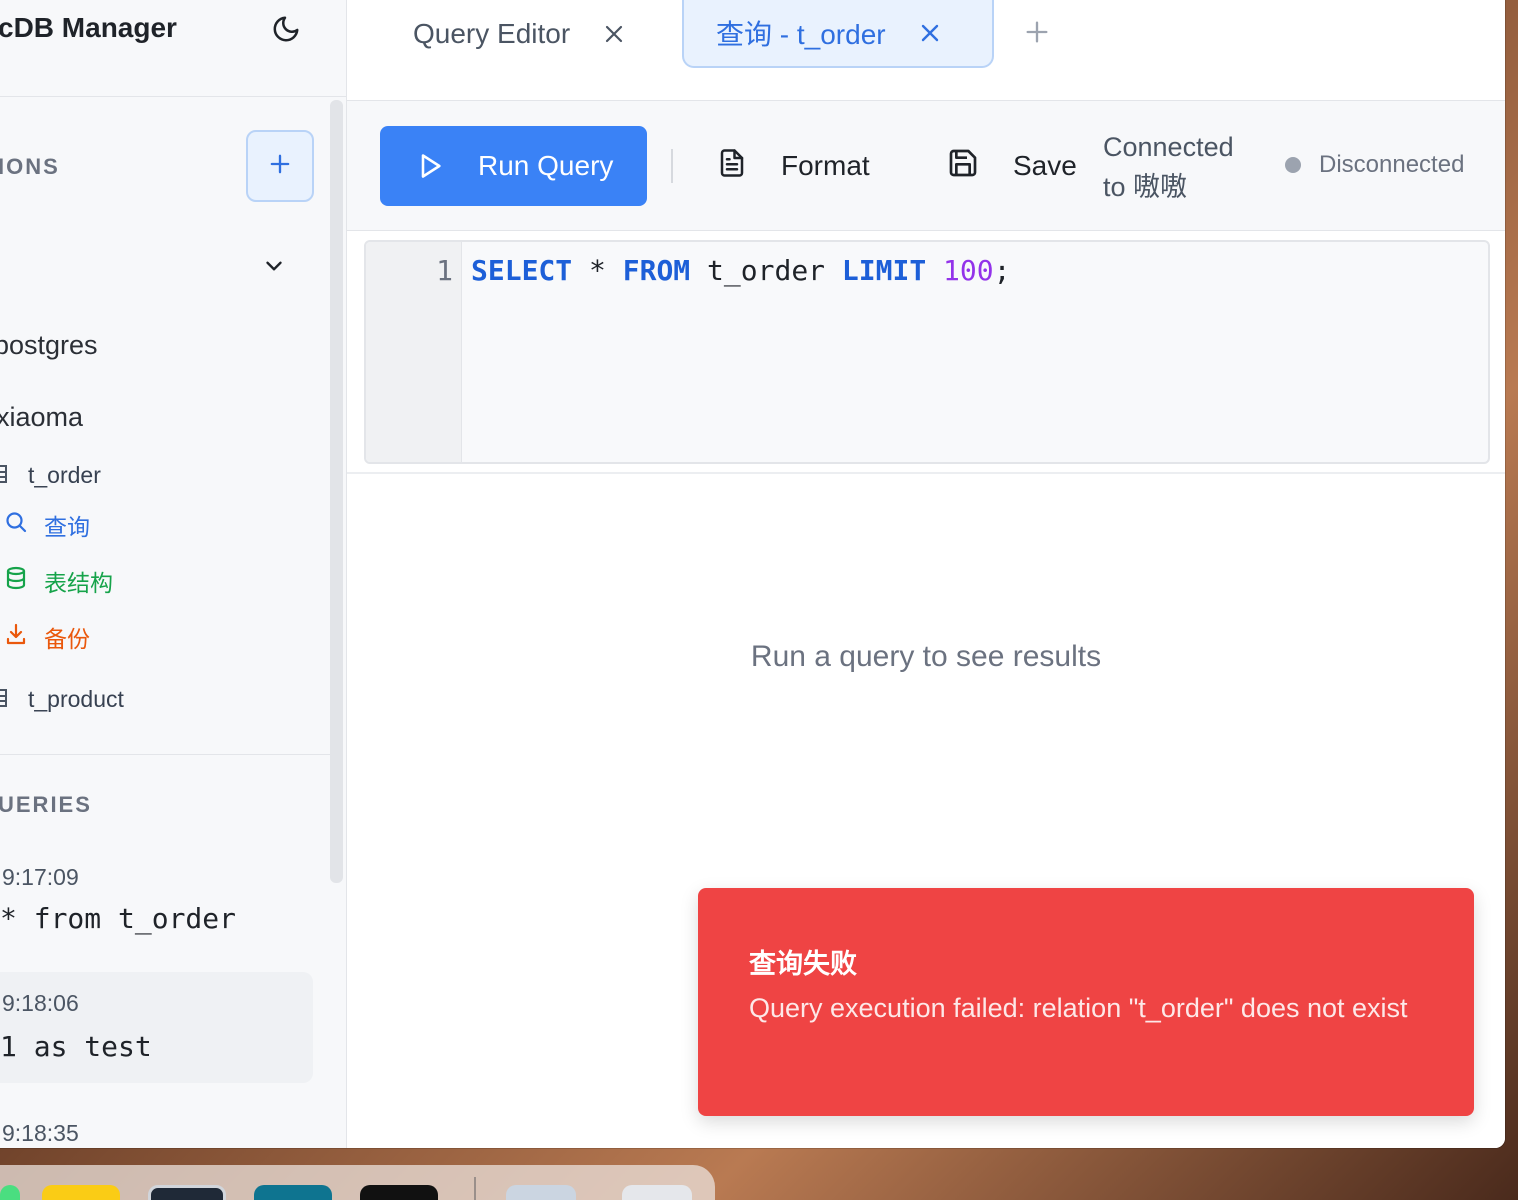 The width and height of the screenshot is (1518, 1200). What do you see at coordinates (1293, 165) in the screenshot?
I see `status-dot` at bounding box center [1293, 165].